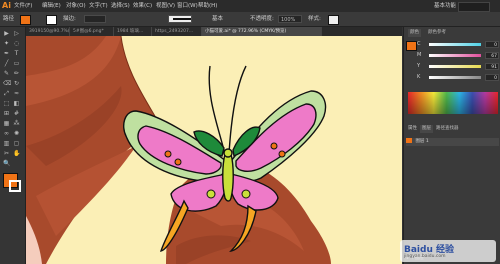 Image resolution: width=500 pixels, height=264 pixels. What do you see at coordinates (6, 164) in the screenshot?
I see `zoom-tool-icon: 🔍` at bounding box center [6, 164].